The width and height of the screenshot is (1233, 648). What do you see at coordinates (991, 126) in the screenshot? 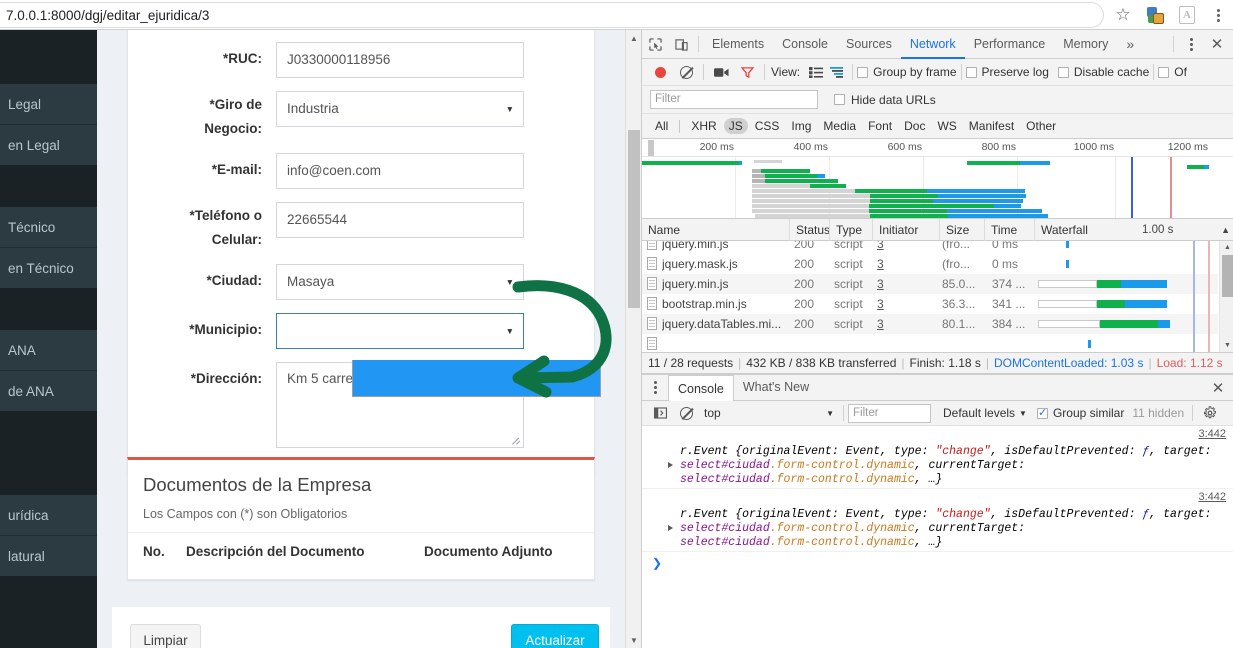
I see `type-filter-manifest: Manifest` at bounding box center [991, 126].